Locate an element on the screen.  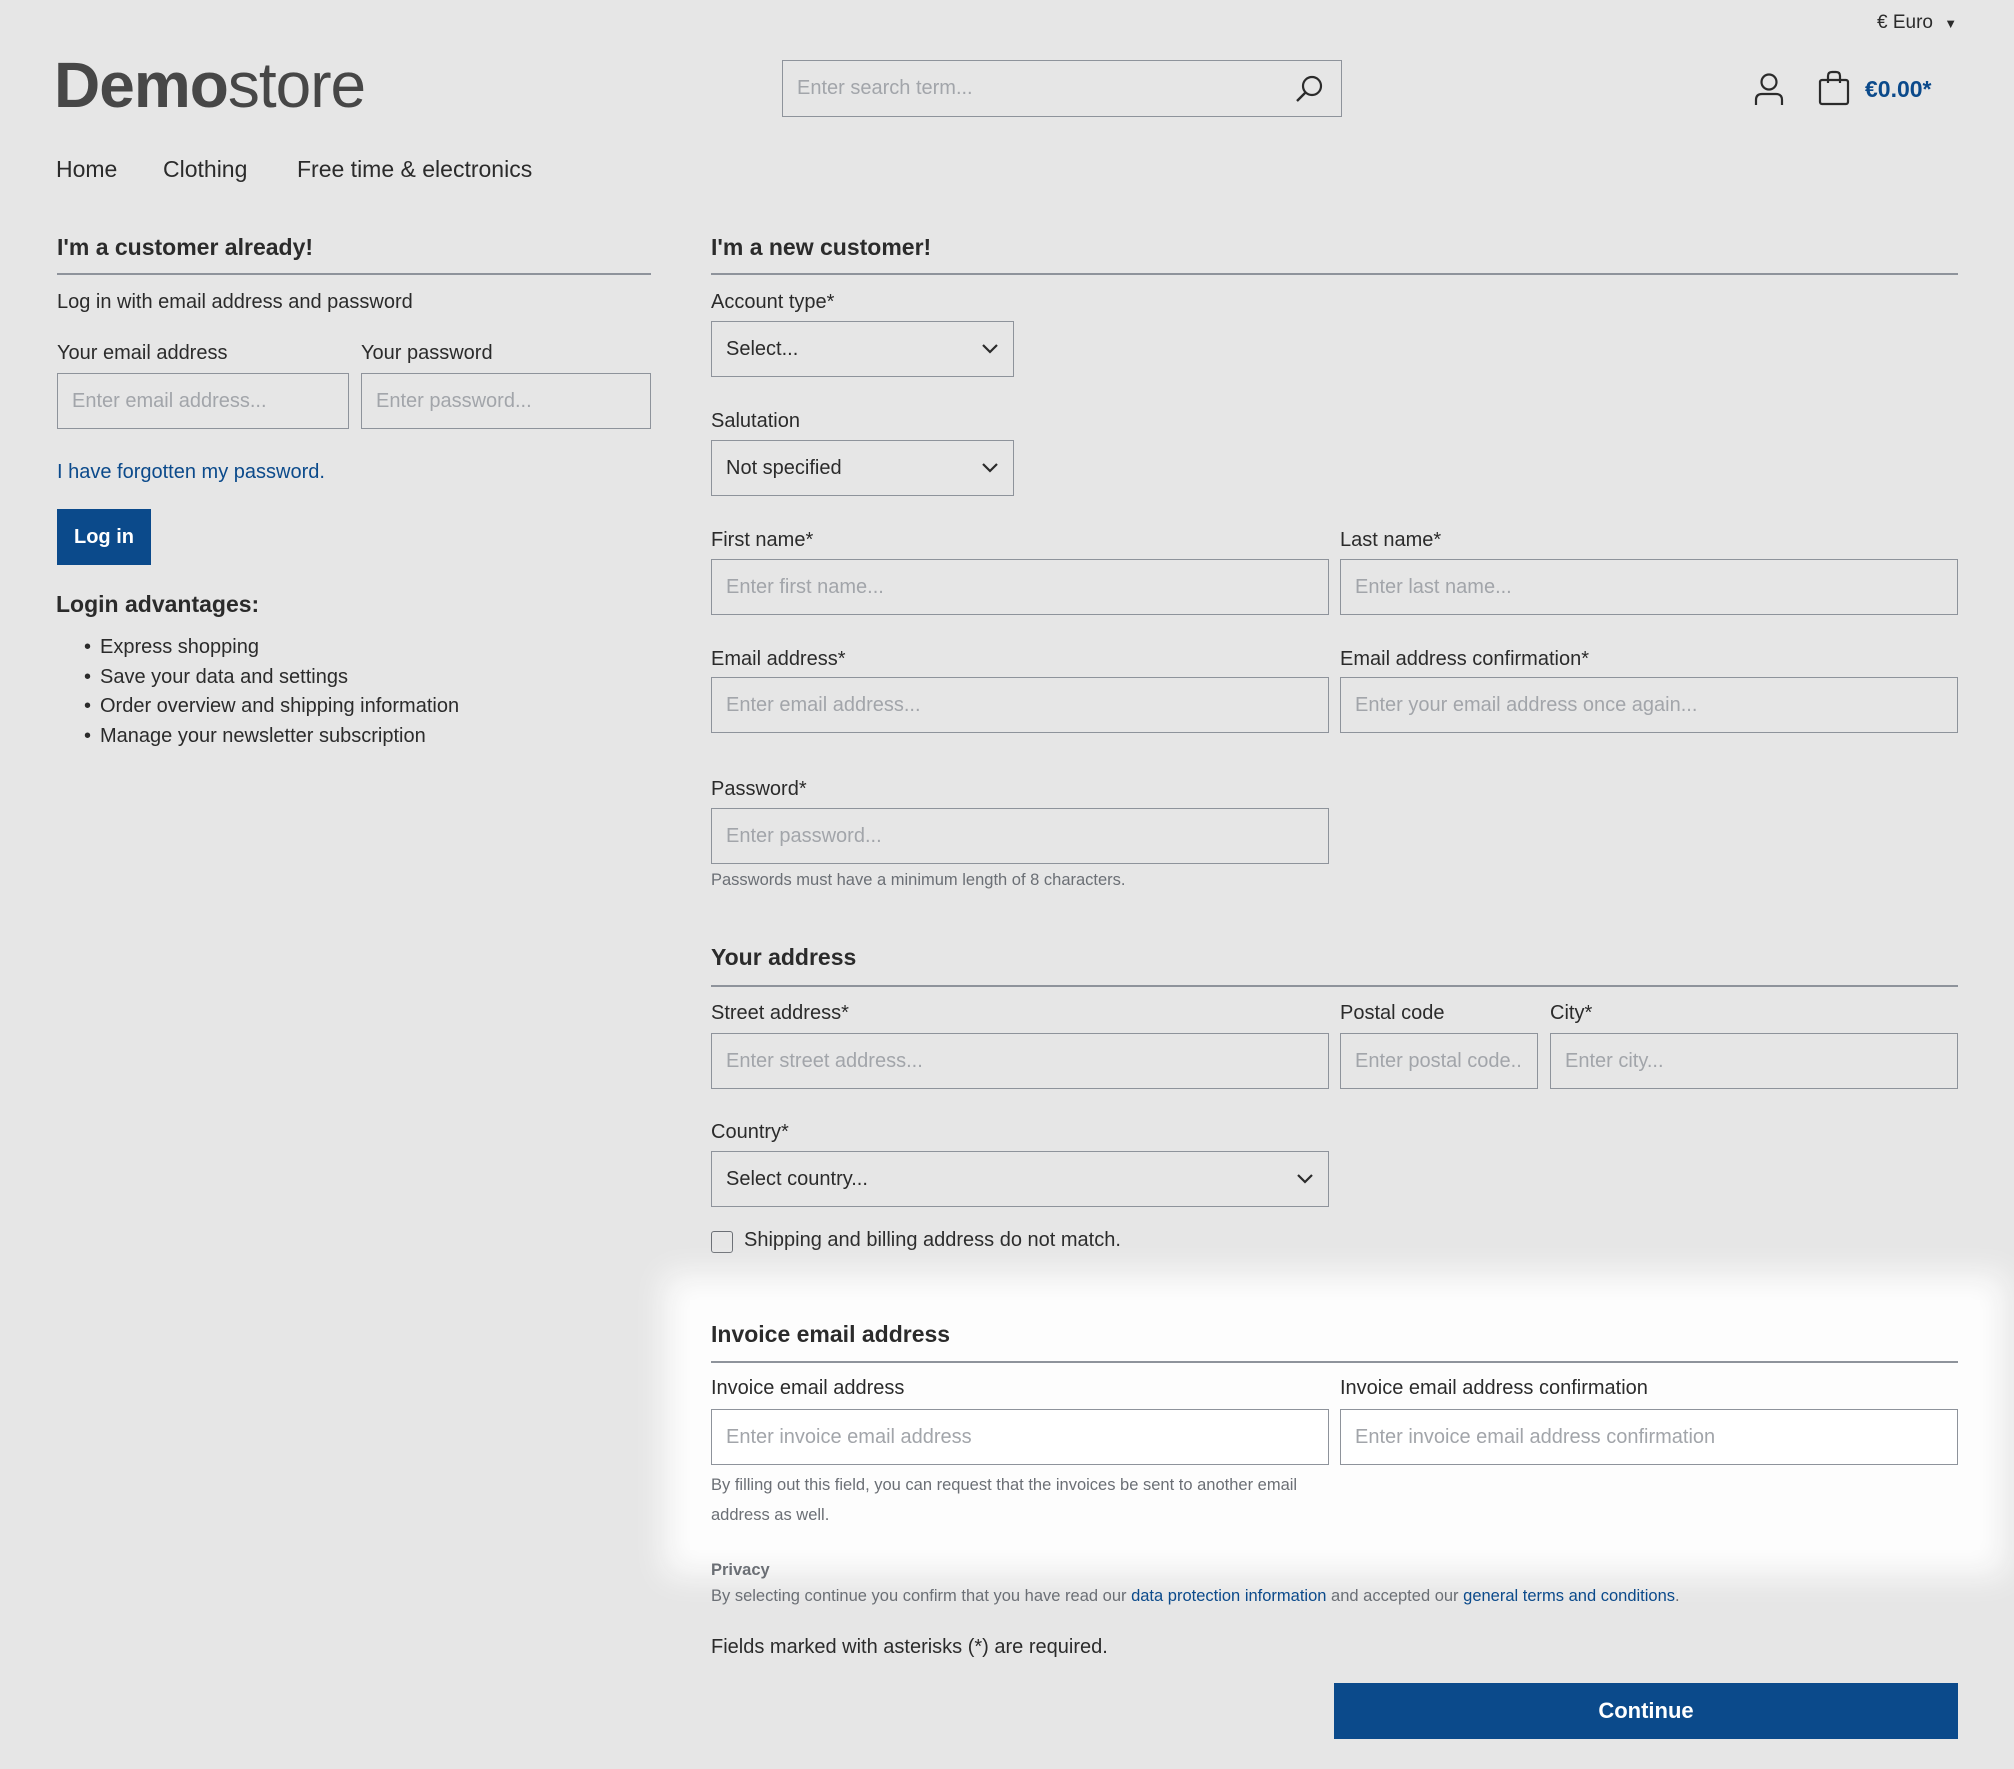
login-advantages-title: Login advantages: is located at coordinates (158, 604).